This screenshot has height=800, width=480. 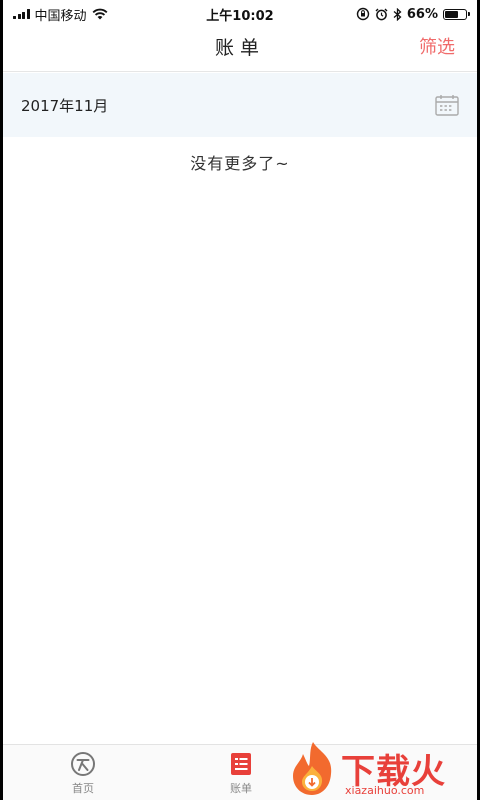 What do you see at coordinates (83, 763) in the screenshot?
I see `home-icon` at bounding box center [83, 763].